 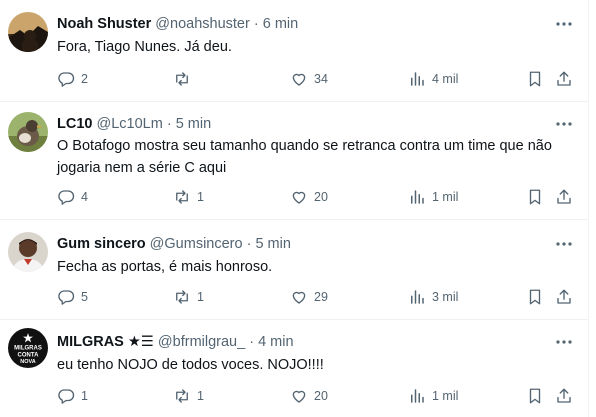 I want to click on svg-text: CONTA, so click(x=29, y=356).